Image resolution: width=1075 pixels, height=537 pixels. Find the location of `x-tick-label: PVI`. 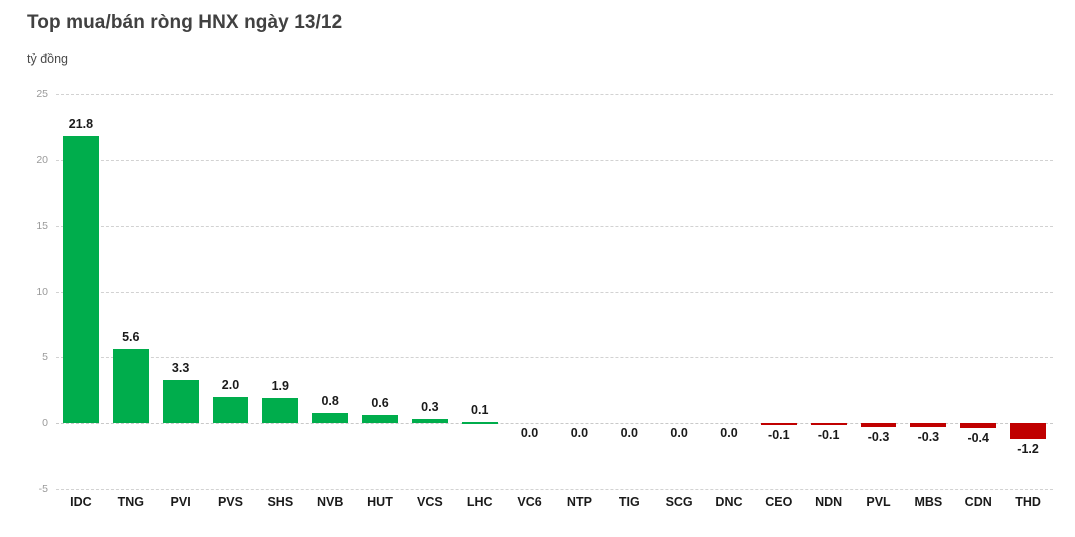

x-tick-label: PVI is located at coordinates (180, 502).